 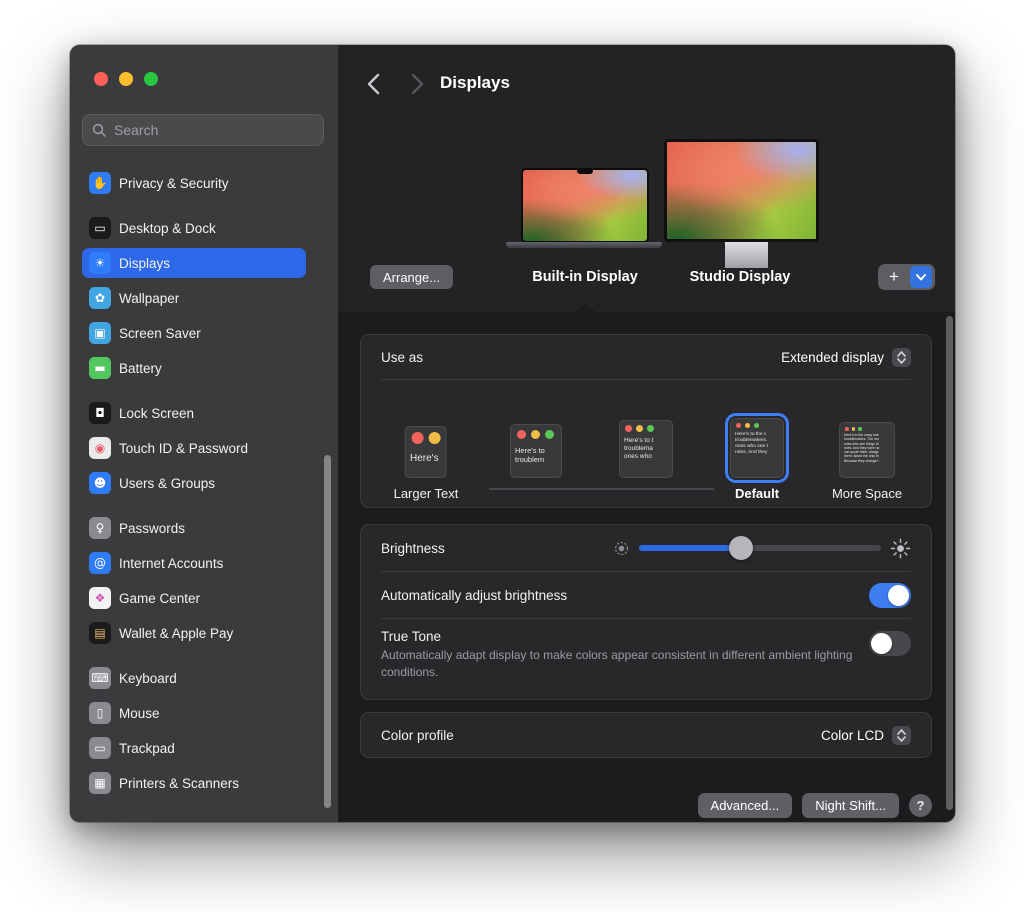 I want to click on sidebar-item-lock-screen: ◘ Lock Screen, so click(x=194, y=413).